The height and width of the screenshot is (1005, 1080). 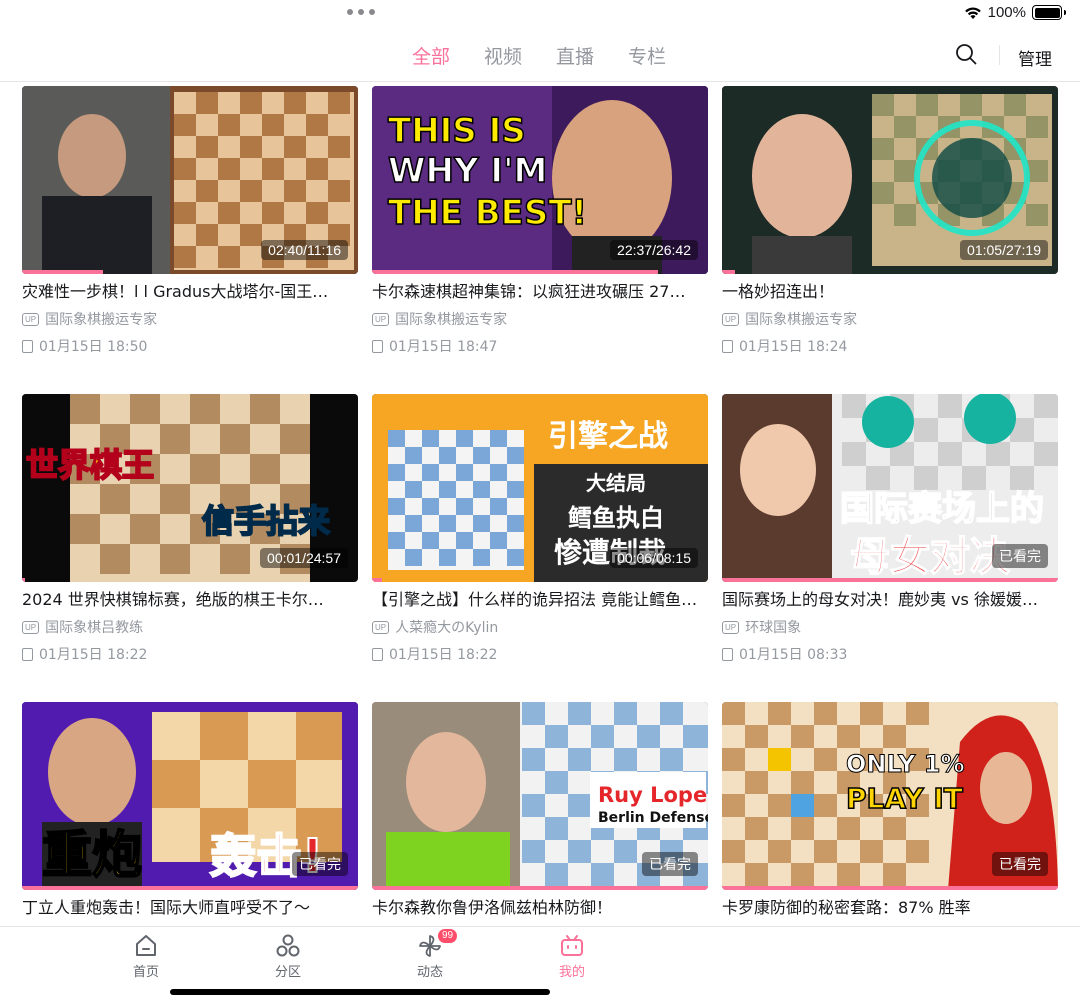 What do you see at coordinates (467, 171) in the screenshot?
I see `svg-text: WHY I'M` at bounding box center [467, 171].